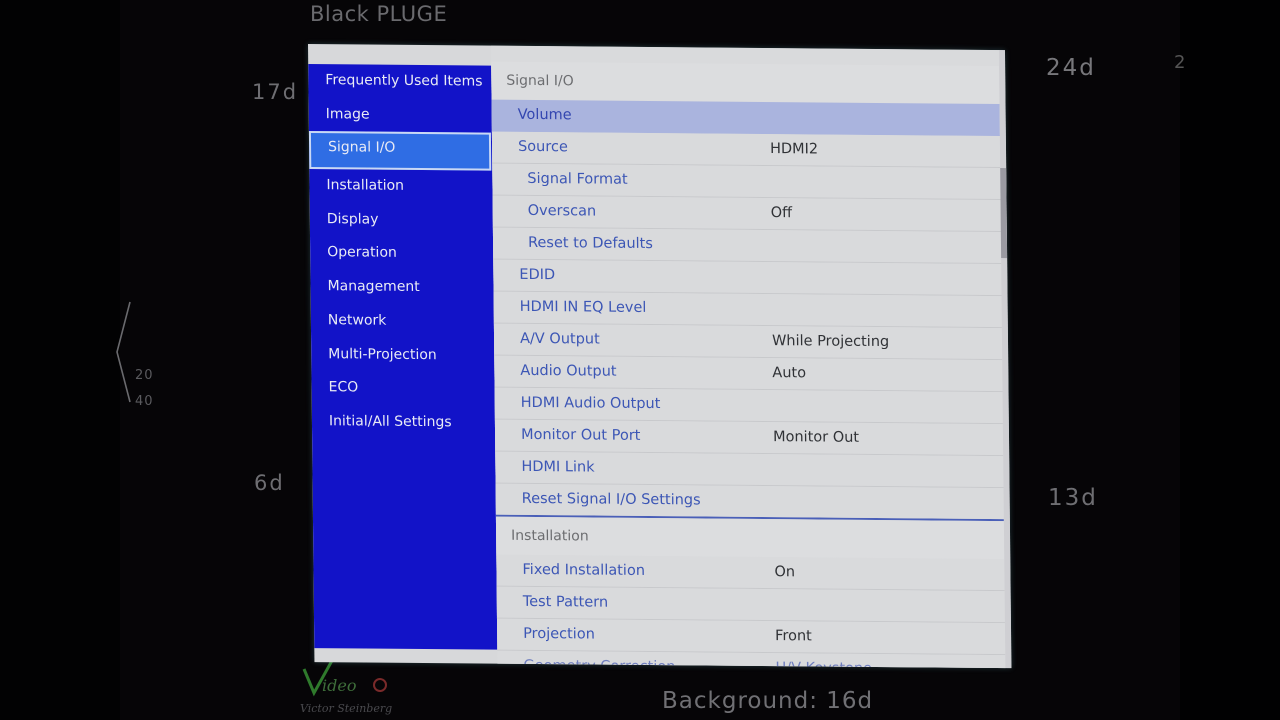  Describe the element at coordinates (747, 246) in the screenshot. I see `setting-row-reset-to-defaults: Reset to Defaults` at that location.